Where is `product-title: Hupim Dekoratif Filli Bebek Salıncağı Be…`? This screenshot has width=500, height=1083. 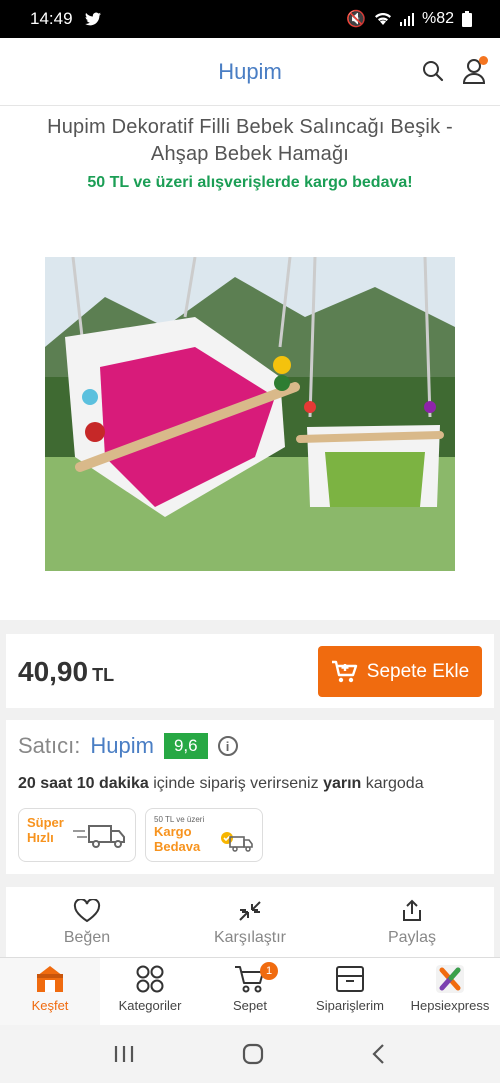 product-title: Hupim Dekoratif Filli Bebek Salıncağı Be… is located at coordinates (250, 140).